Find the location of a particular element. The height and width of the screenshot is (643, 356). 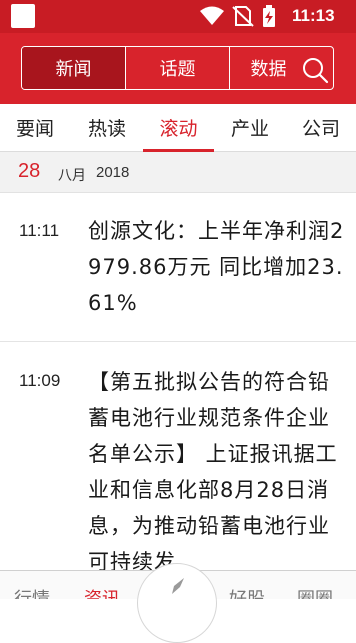

date-day: 28 is located at coordinates (29, 171).